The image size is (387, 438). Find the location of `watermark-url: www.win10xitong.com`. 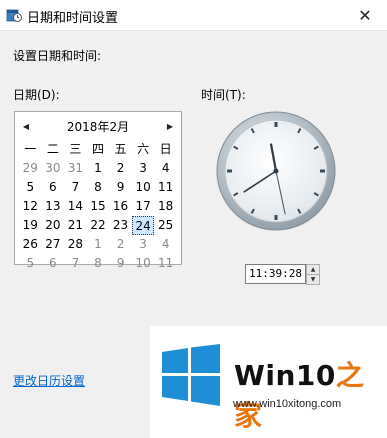

watermark-url: www.win10xitong.com is located at coordinates (287, 404).